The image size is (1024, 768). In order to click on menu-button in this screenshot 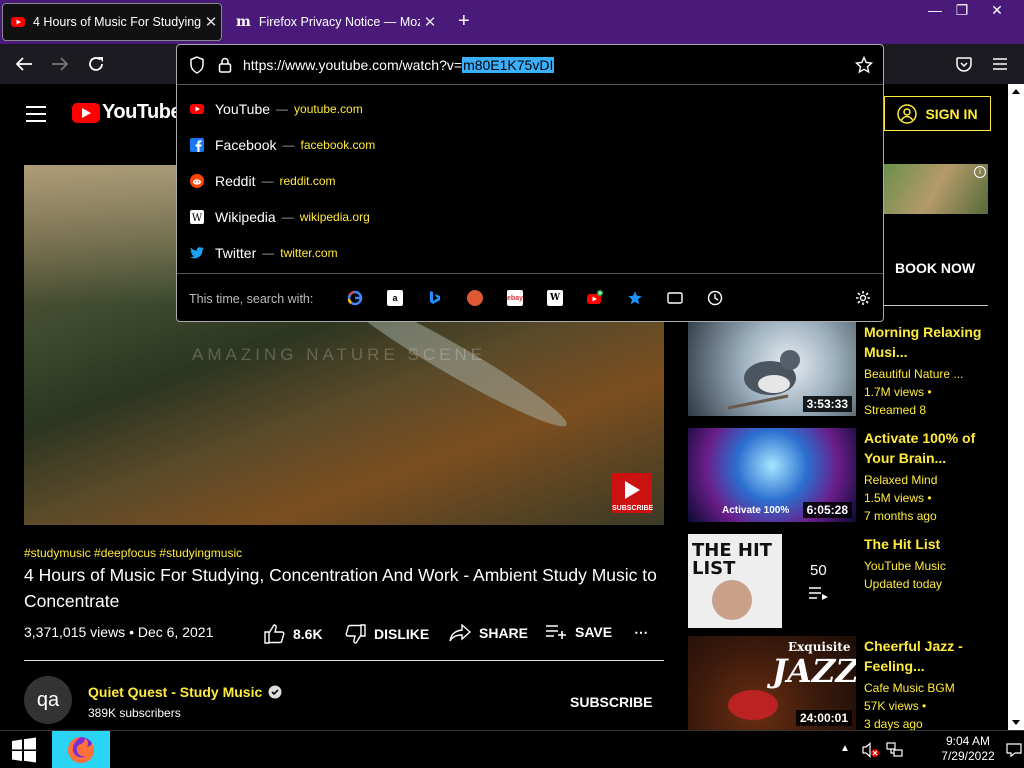, I will do `click(1000, 64)`.